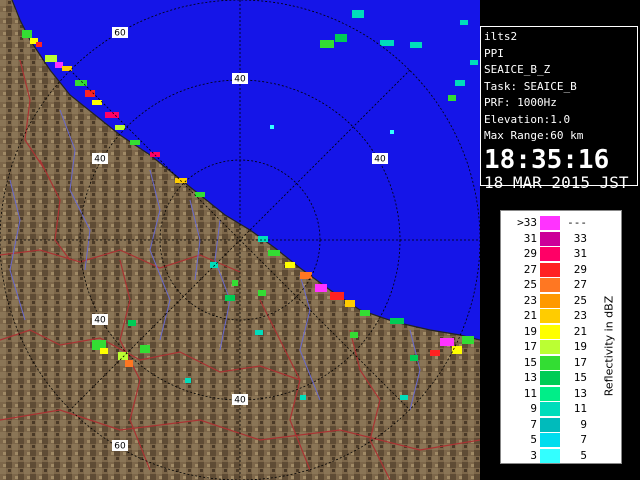 The image size is (640, 480). What do you see at coordinates (561, 239) in the screenshot?
I see `legend-row: 31 33` at bounding box center [561, 239].